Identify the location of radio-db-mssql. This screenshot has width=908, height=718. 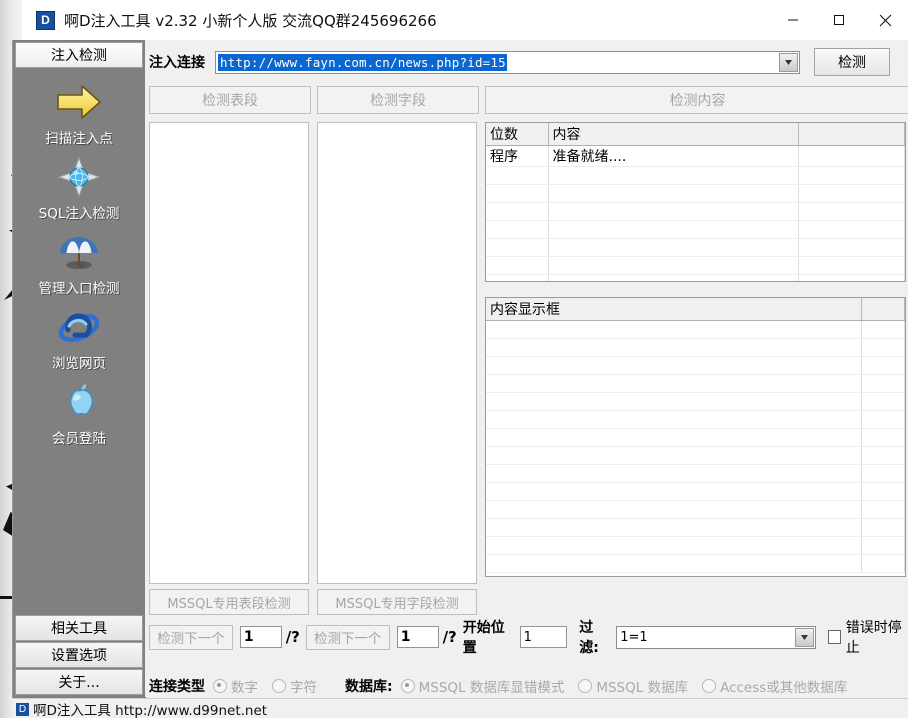
(585, 686).